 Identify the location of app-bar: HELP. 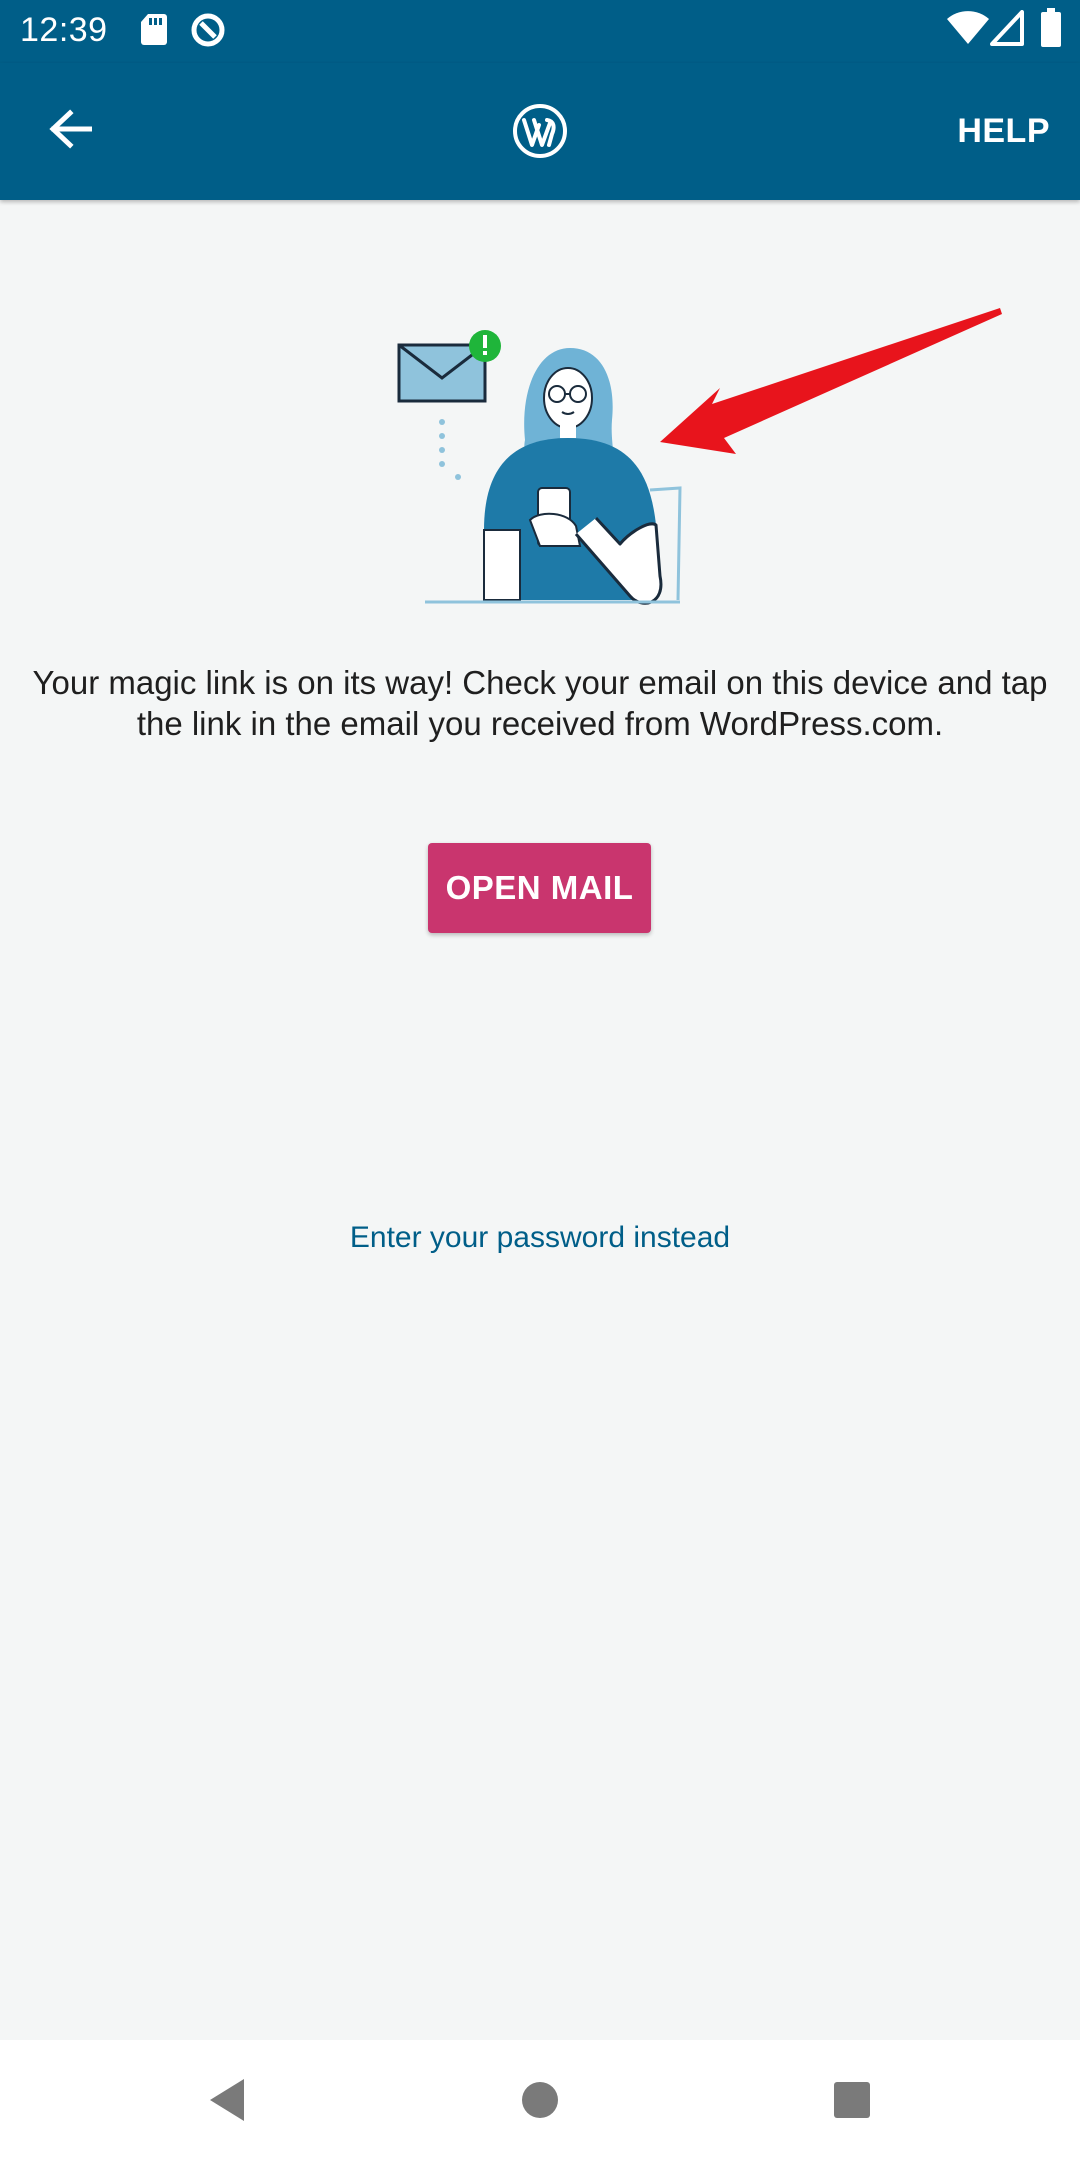
(540, 131).